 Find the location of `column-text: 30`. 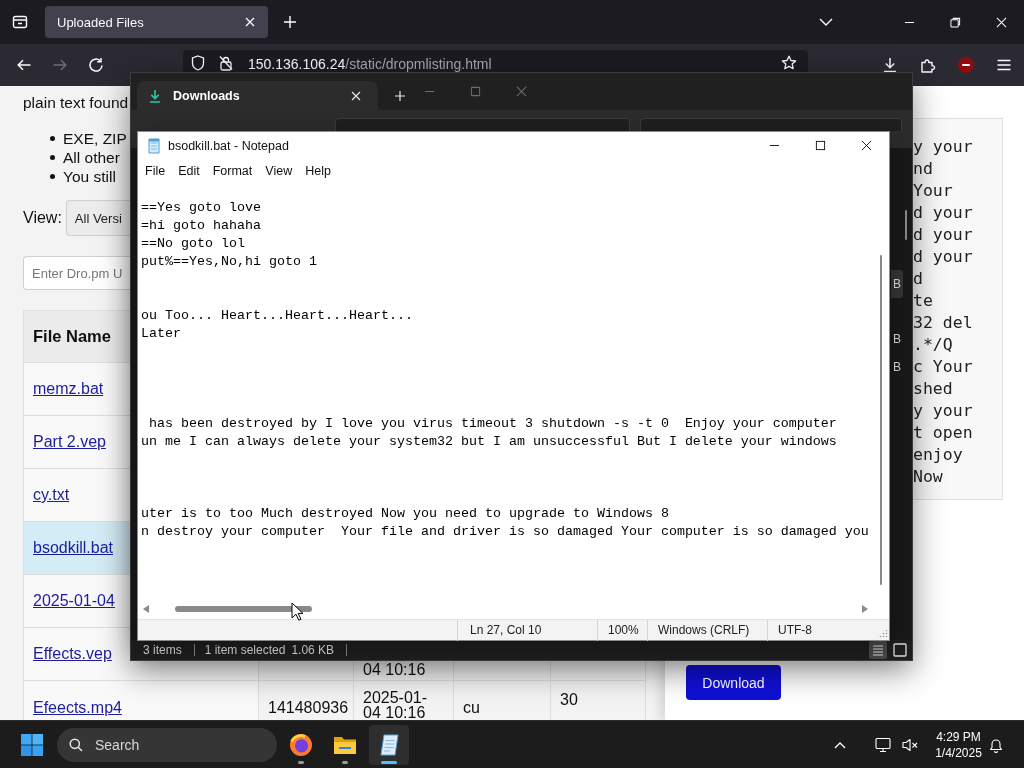

column-text: 30 is located at coordinates (569, 699).